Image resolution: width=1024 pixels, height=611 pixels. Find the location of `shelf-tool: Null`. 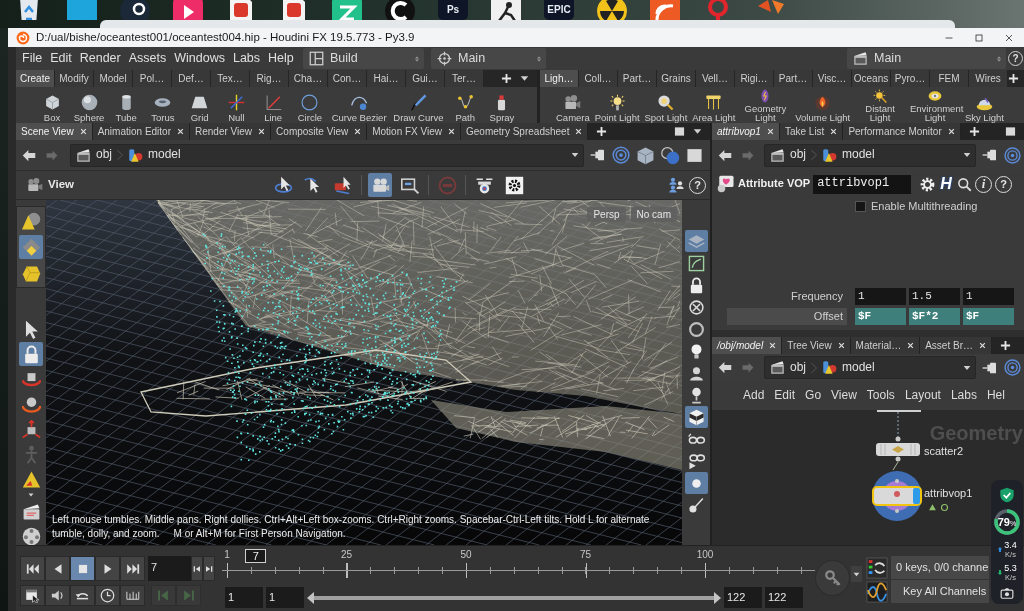

shelf-tool: Null is located at coordinates (236, 104).